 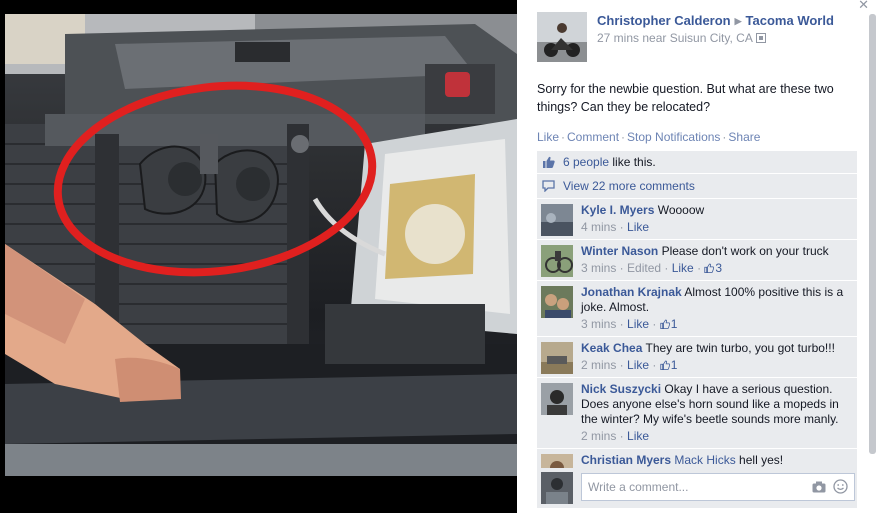 What do you see at coordinates (744, 137) in the screenshot?
I see `share-action: Share` at bounding box center [744, 137].